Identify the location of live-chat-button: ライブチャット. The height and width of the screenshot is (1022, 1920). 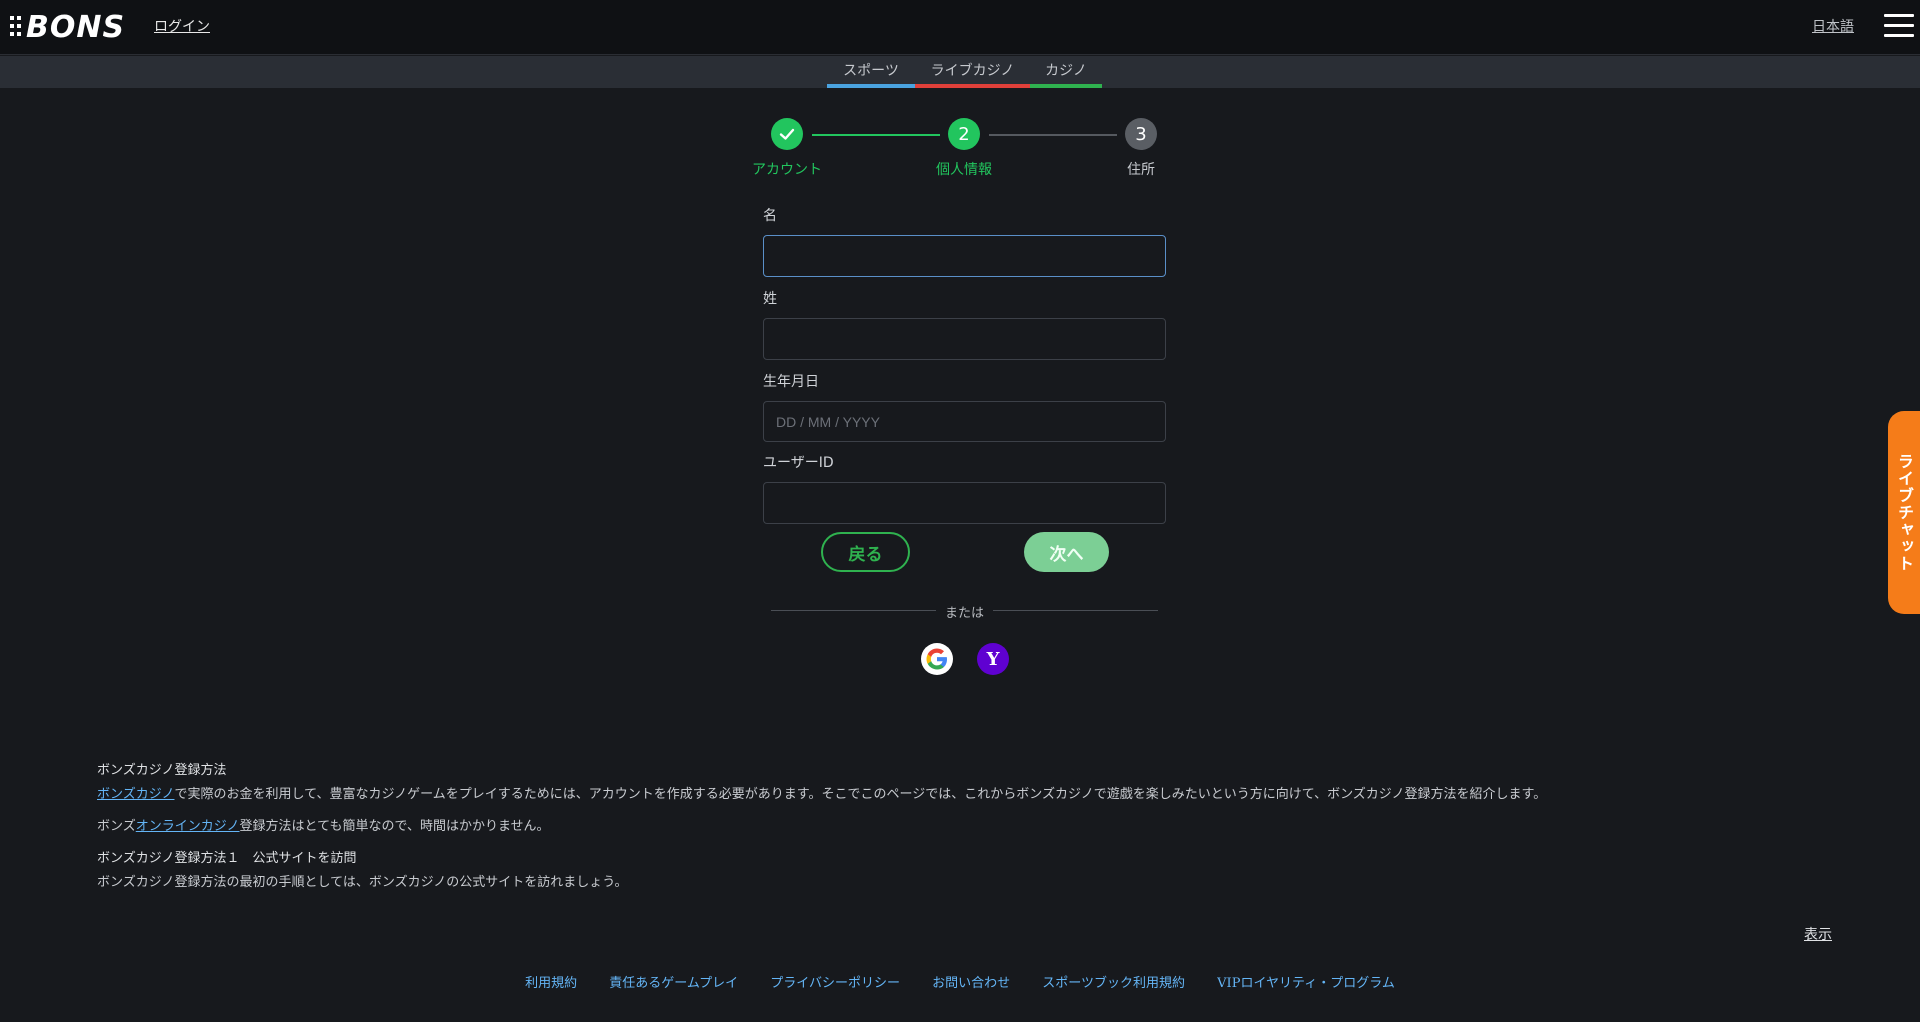
(1904, 512).